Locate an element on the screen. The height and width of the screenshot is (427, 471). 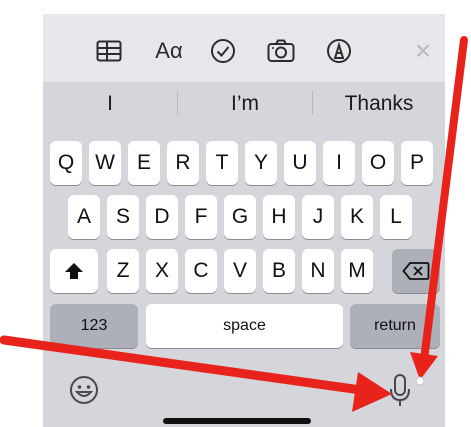
microphone-icon is located at coordinates (400, 391).